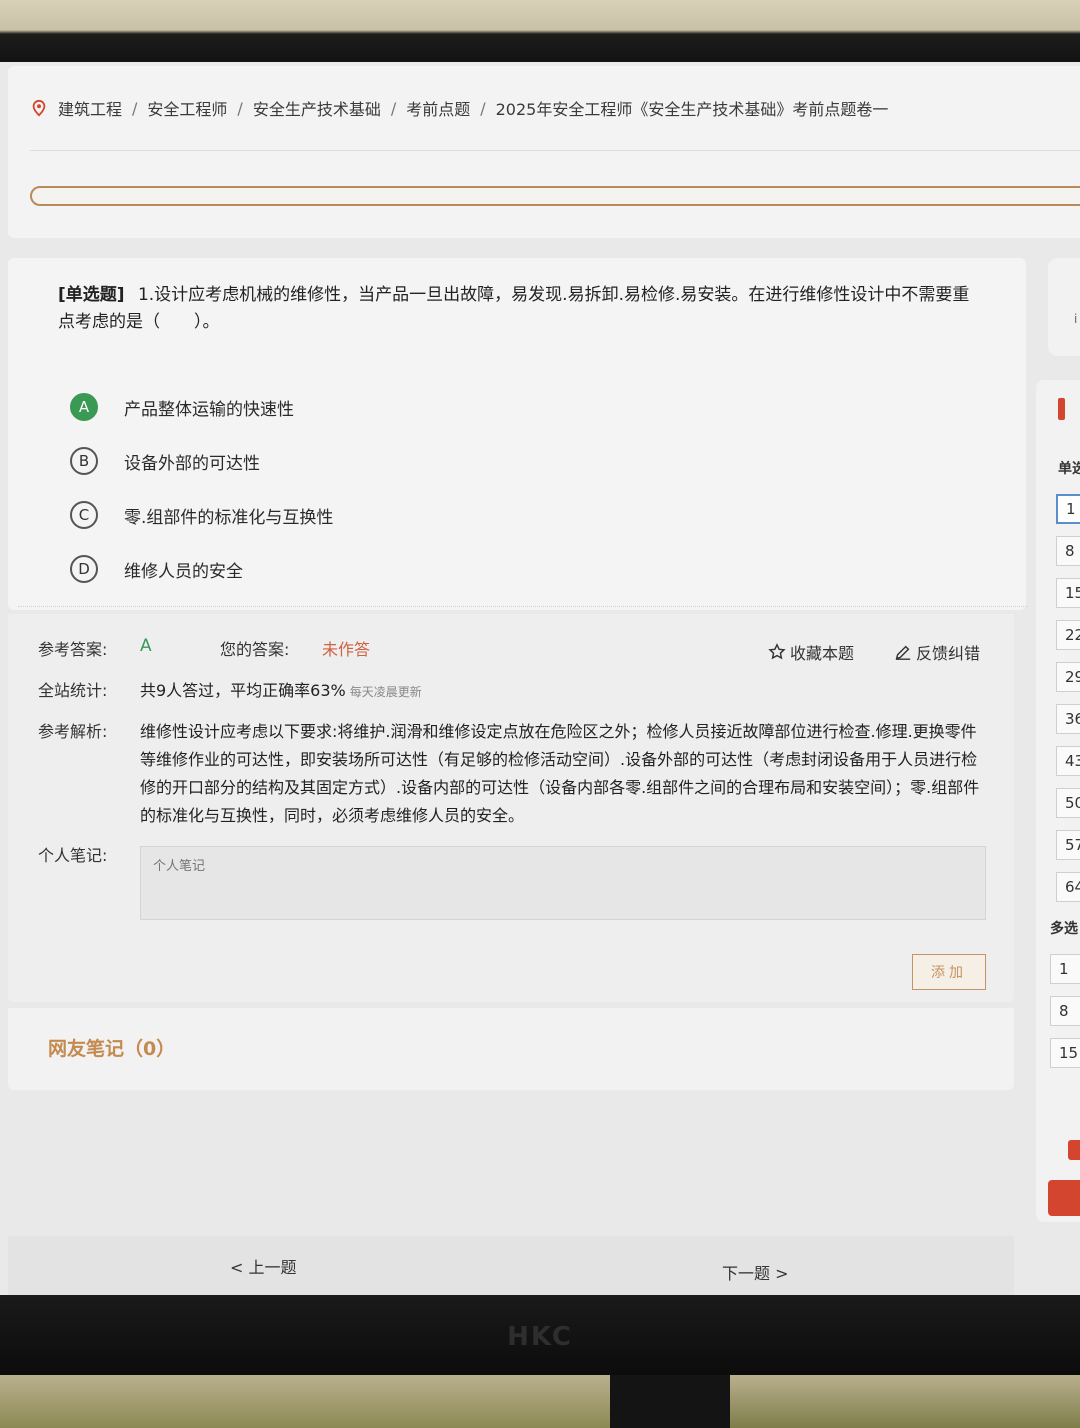 The height and width of the screenshot is (1428, 1080). What do you see at coordinates (1061, 409) in the screenshot?
I see `answer-sheet-marker` at bounding box center [1061, 409].